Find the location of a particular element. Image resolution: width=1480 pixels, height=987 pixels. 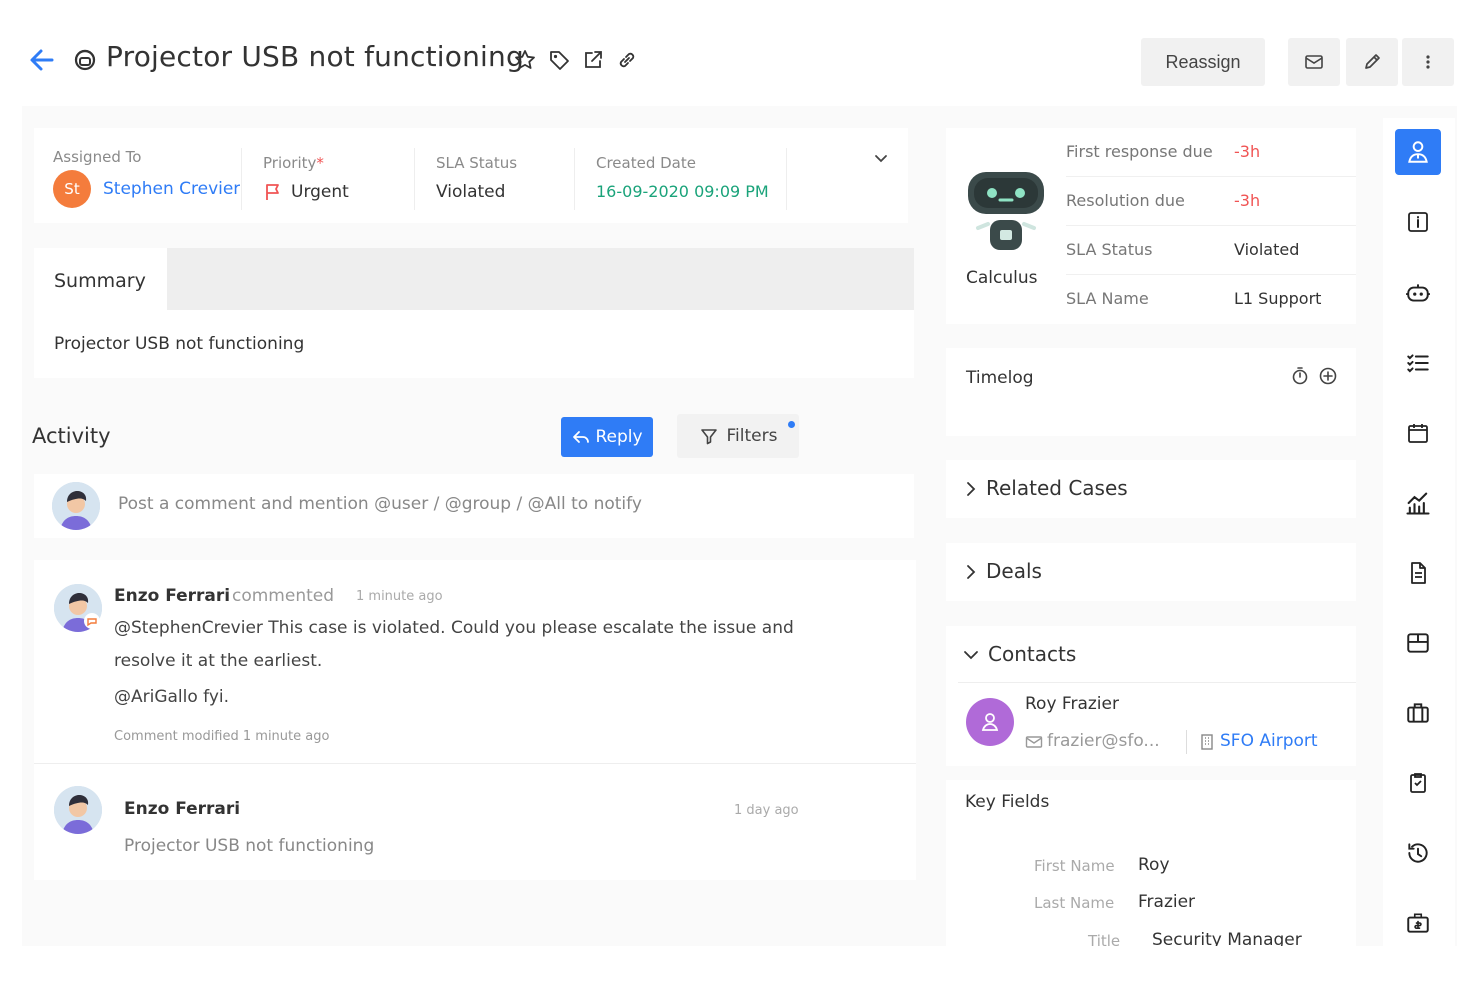

key-field-value: Frazier is located at coordinates (1167, 902).